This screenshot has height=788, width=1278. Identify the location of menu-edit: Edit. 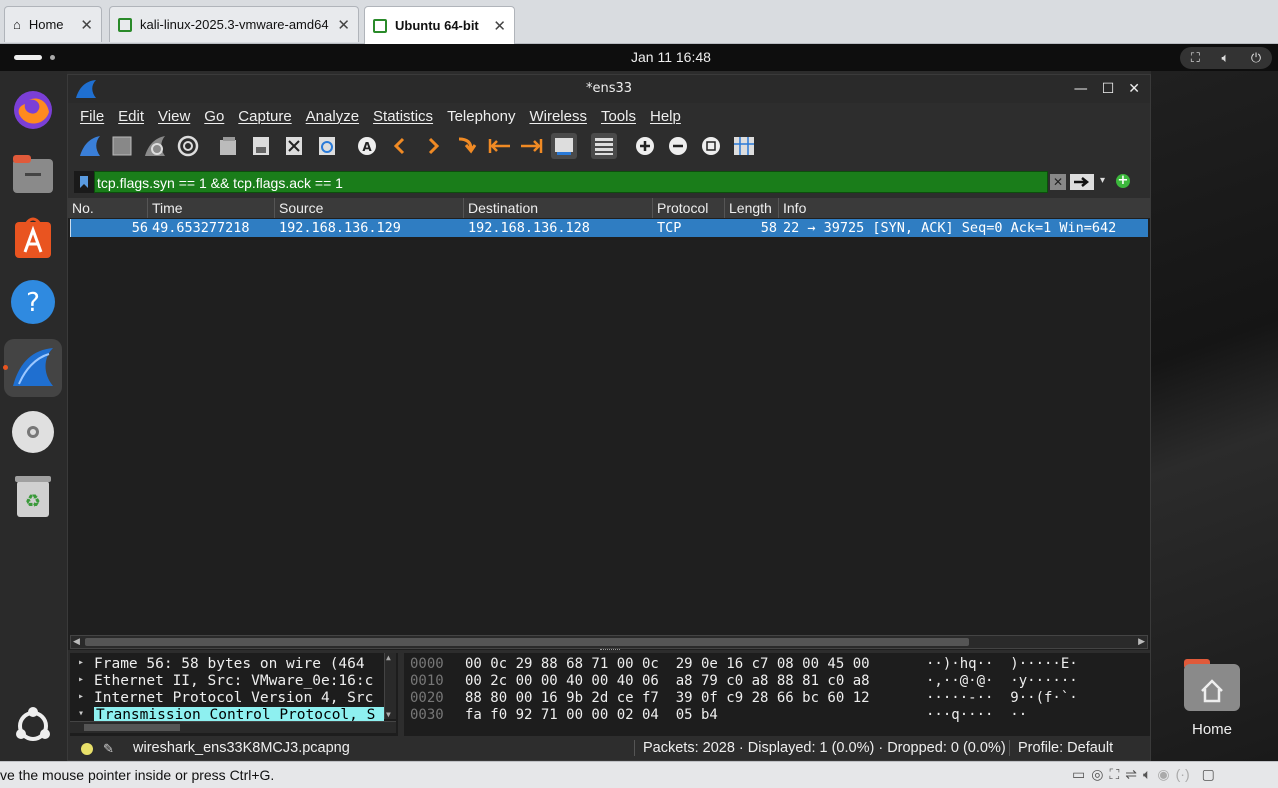
(131, 116).